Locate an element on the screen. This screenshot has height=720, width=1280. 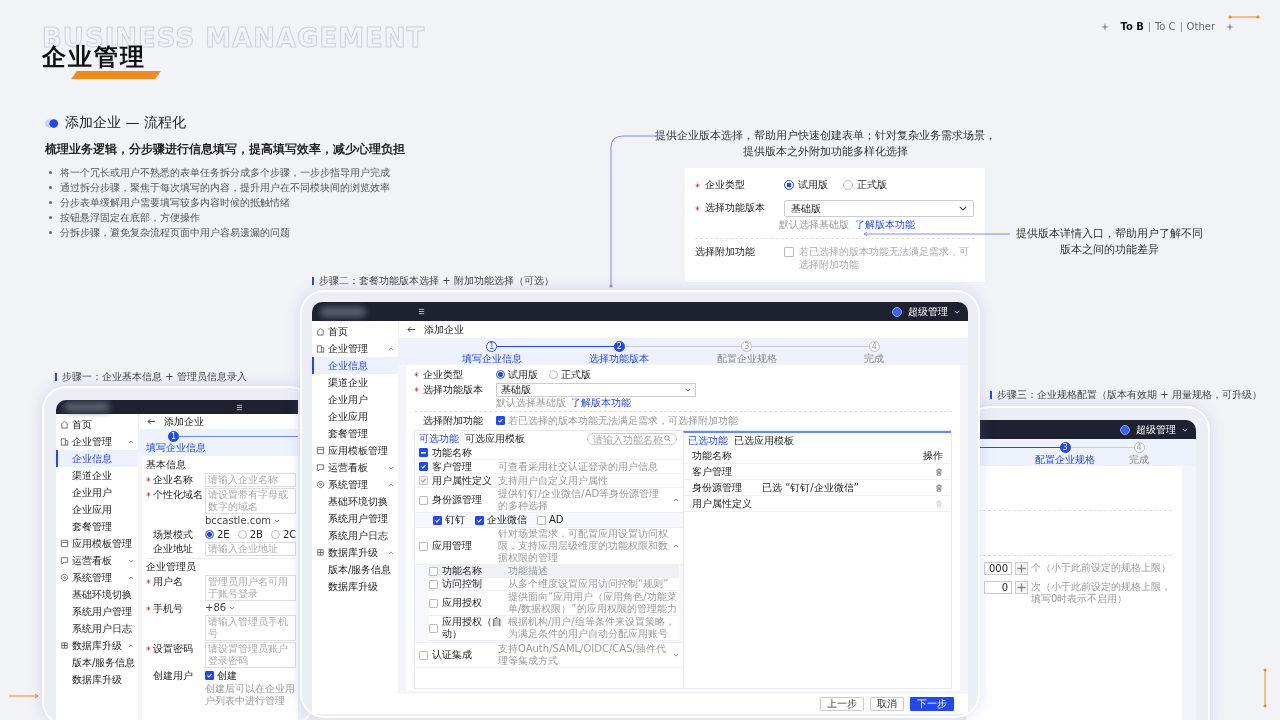
step-label: 配置企业规格 is located at coordinates (746, 359).